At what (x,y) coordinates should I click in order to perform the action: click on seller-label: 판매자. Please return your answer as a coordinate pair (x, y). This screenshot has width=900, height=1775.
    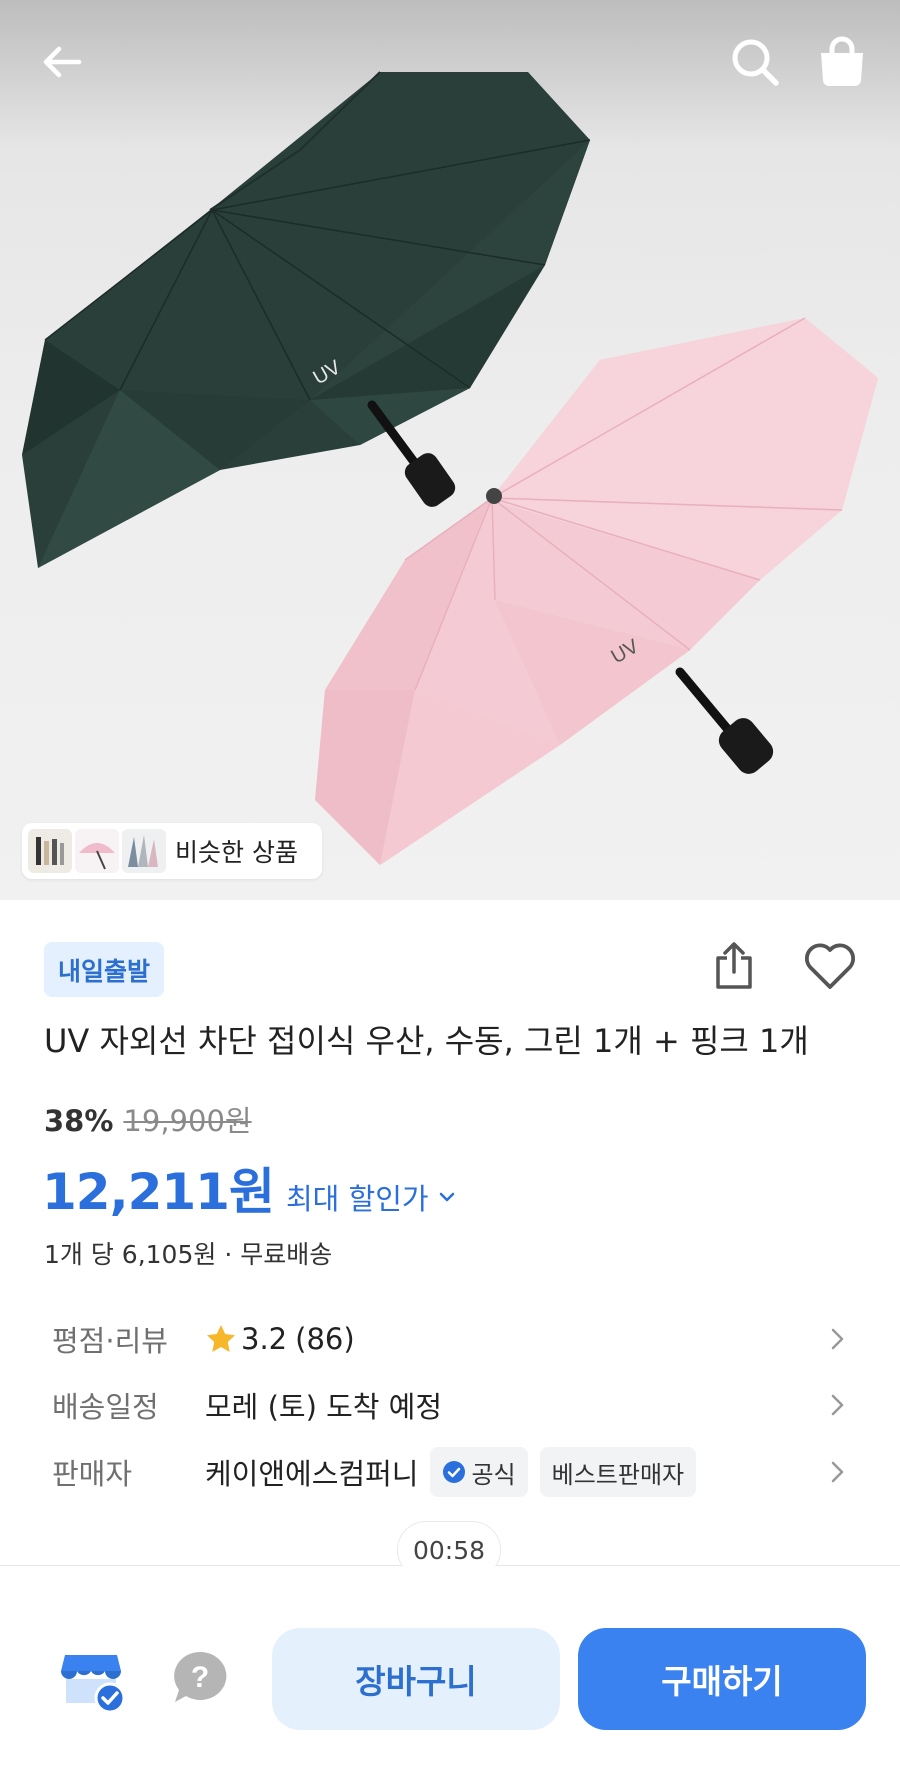
    Looking at the image, I should click on (92, 1474).